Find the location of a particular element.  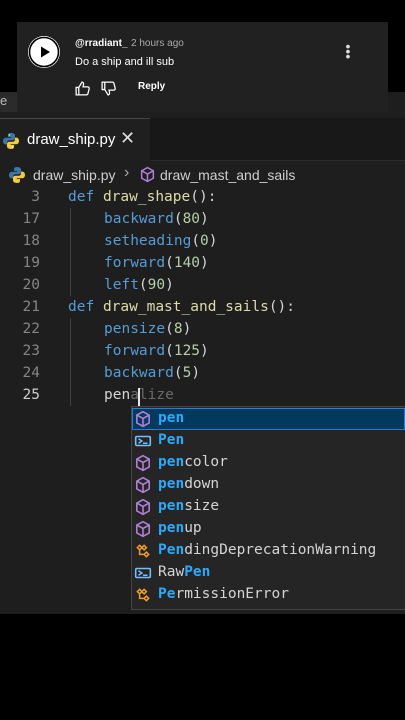

line-number: 18 is located at coordinates (31, 241).